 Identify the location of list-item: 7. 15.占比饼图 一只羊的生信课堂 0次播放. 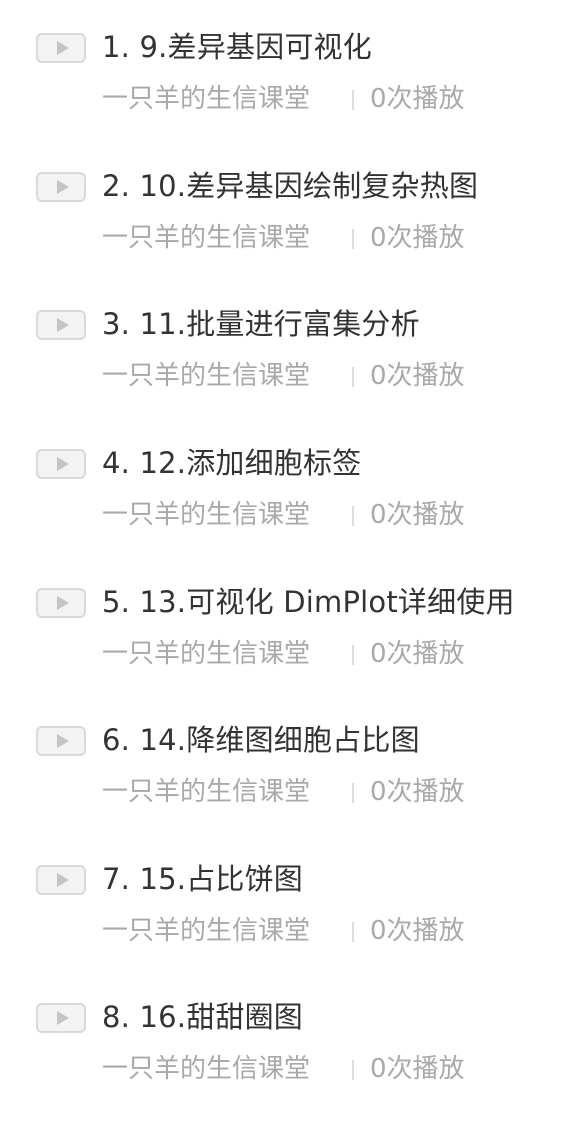
(290, 923).